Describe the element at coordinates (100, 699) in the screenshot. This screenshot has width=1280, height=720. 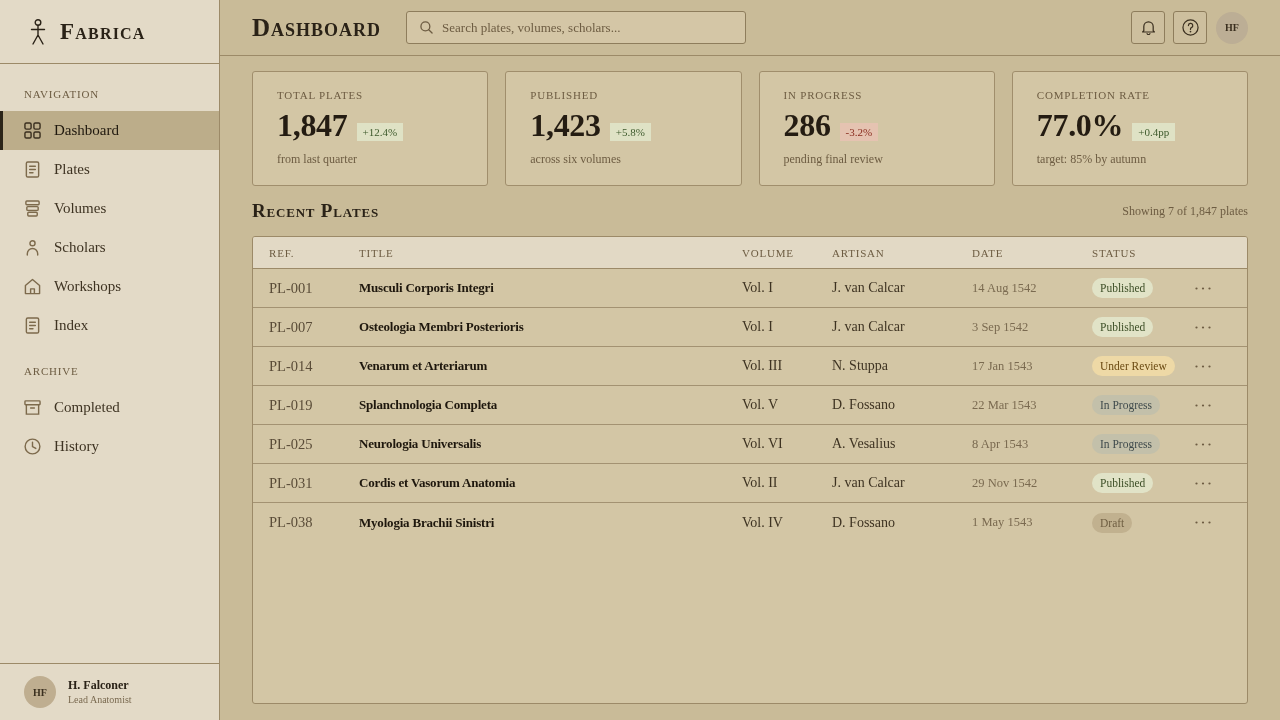
I see `user-role: Lead Anatomist` at that location.